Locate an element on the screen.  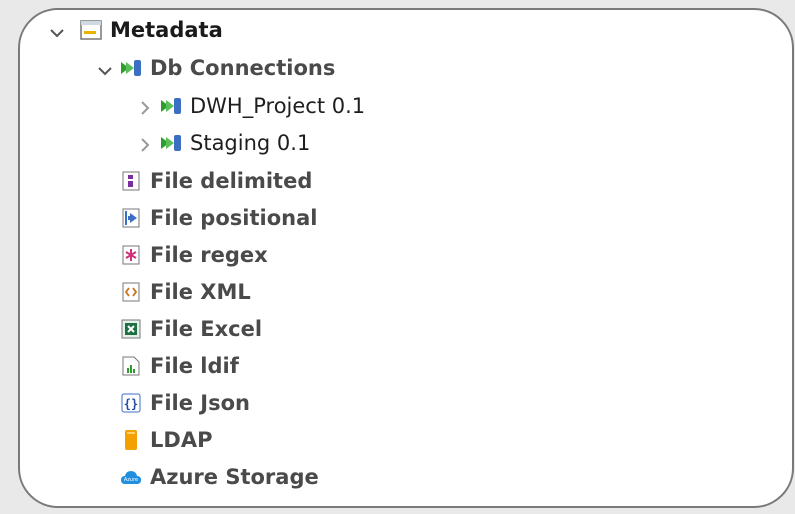
tree-node-label: File regex is located at coordinates (209, 255).